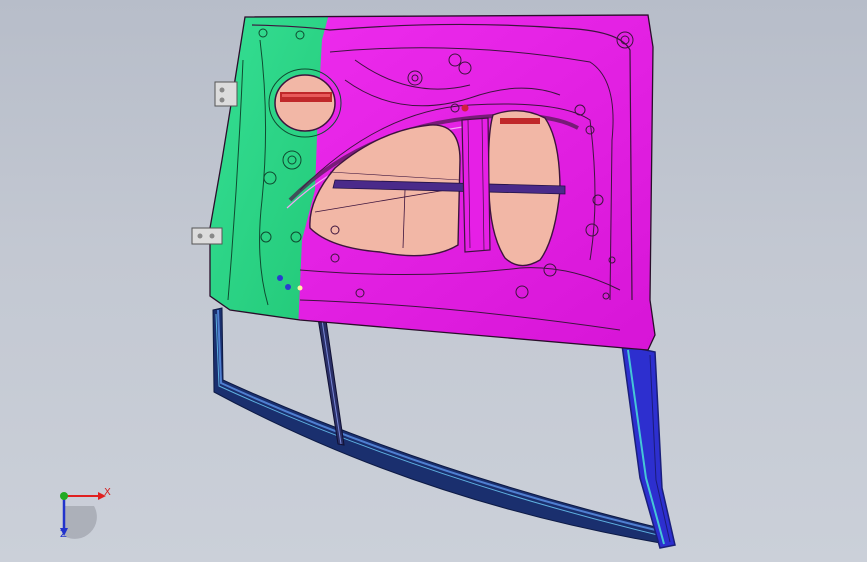 The width and height of the screenshot is (867, 562). What do you see at coordinates (305, 103) in the screenshot?
I see `speaker-opening` at bounding box center [305, 103].